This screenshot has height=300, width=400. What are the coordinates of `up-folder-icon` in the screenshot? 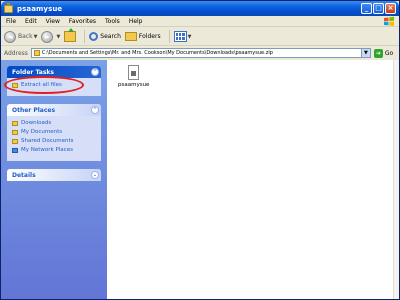 It's located at (70, 35).